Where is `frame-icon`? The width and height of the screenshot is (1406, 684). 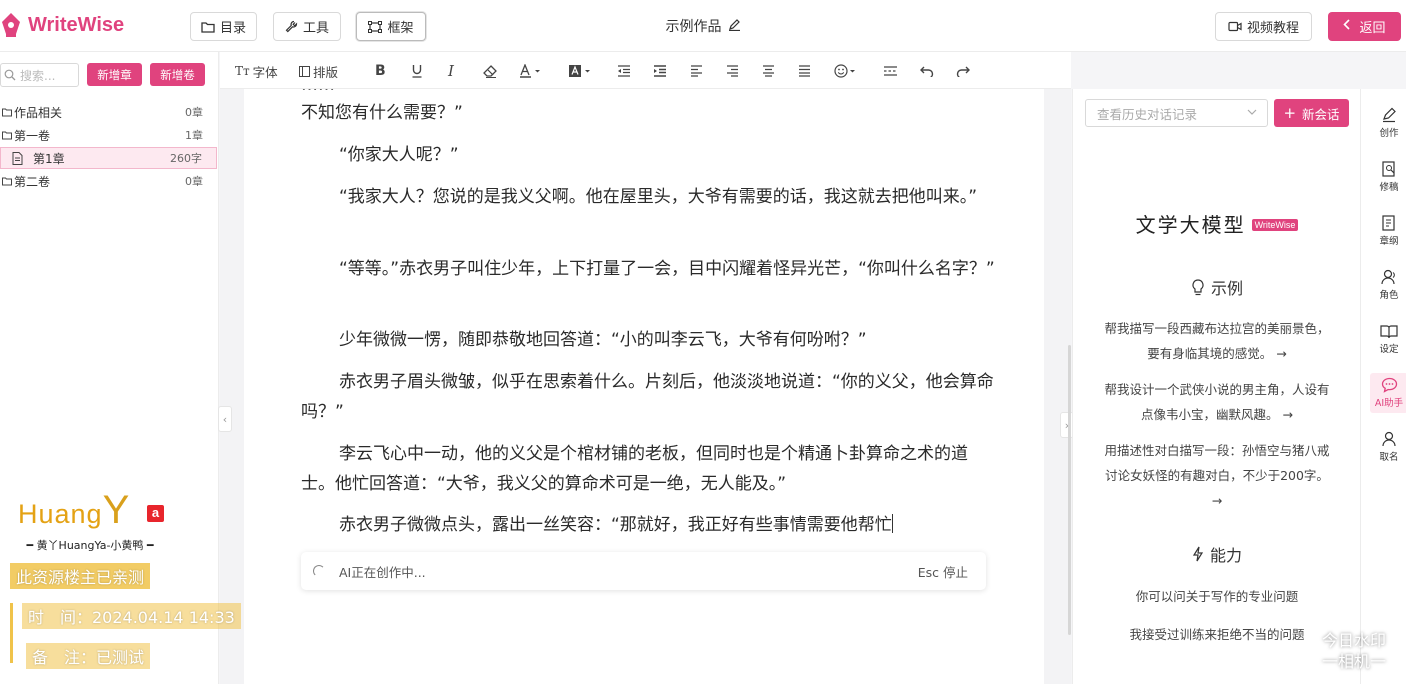
frame-icon is located at coordinates (375, 26).